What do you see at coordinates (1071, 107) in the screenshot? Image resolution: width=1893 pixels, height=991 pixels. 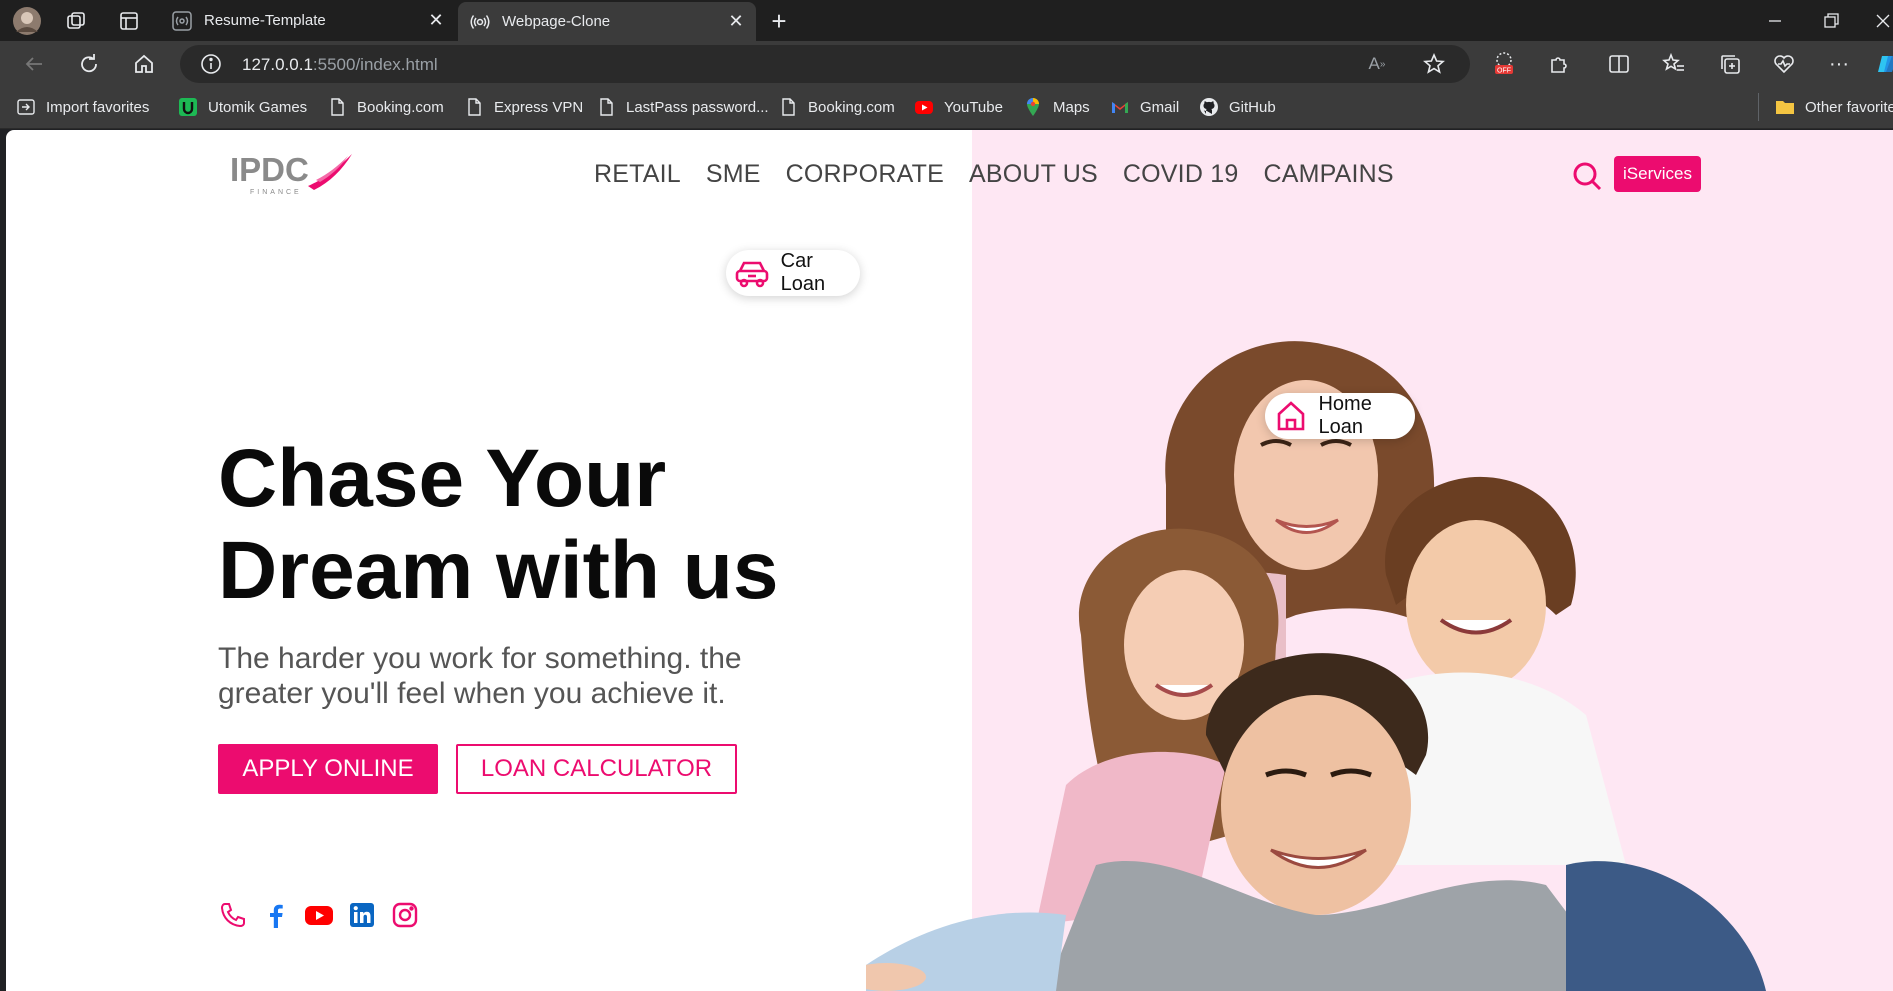 I see `bookmark-label: Maps` at bounding box center [1071, 107].